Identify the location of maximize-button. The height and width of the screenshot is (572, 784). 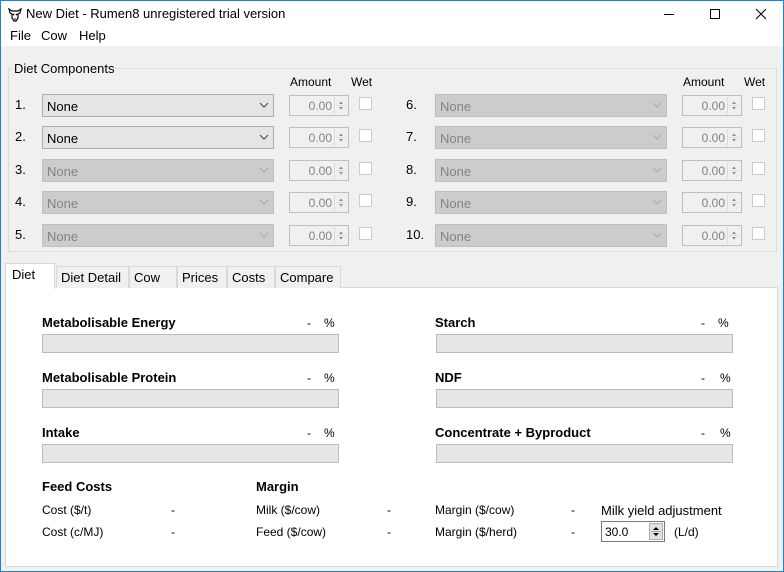
(715, 14).